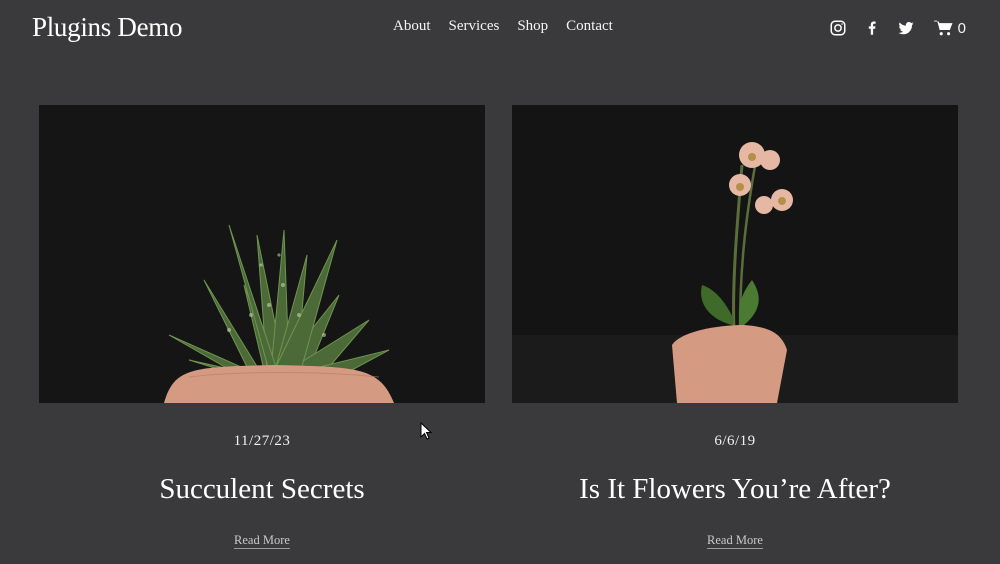  What do you see at coordinates (872, 28) in the screenshot?
I see `facebook-icon` at bounding box center [872, 28].